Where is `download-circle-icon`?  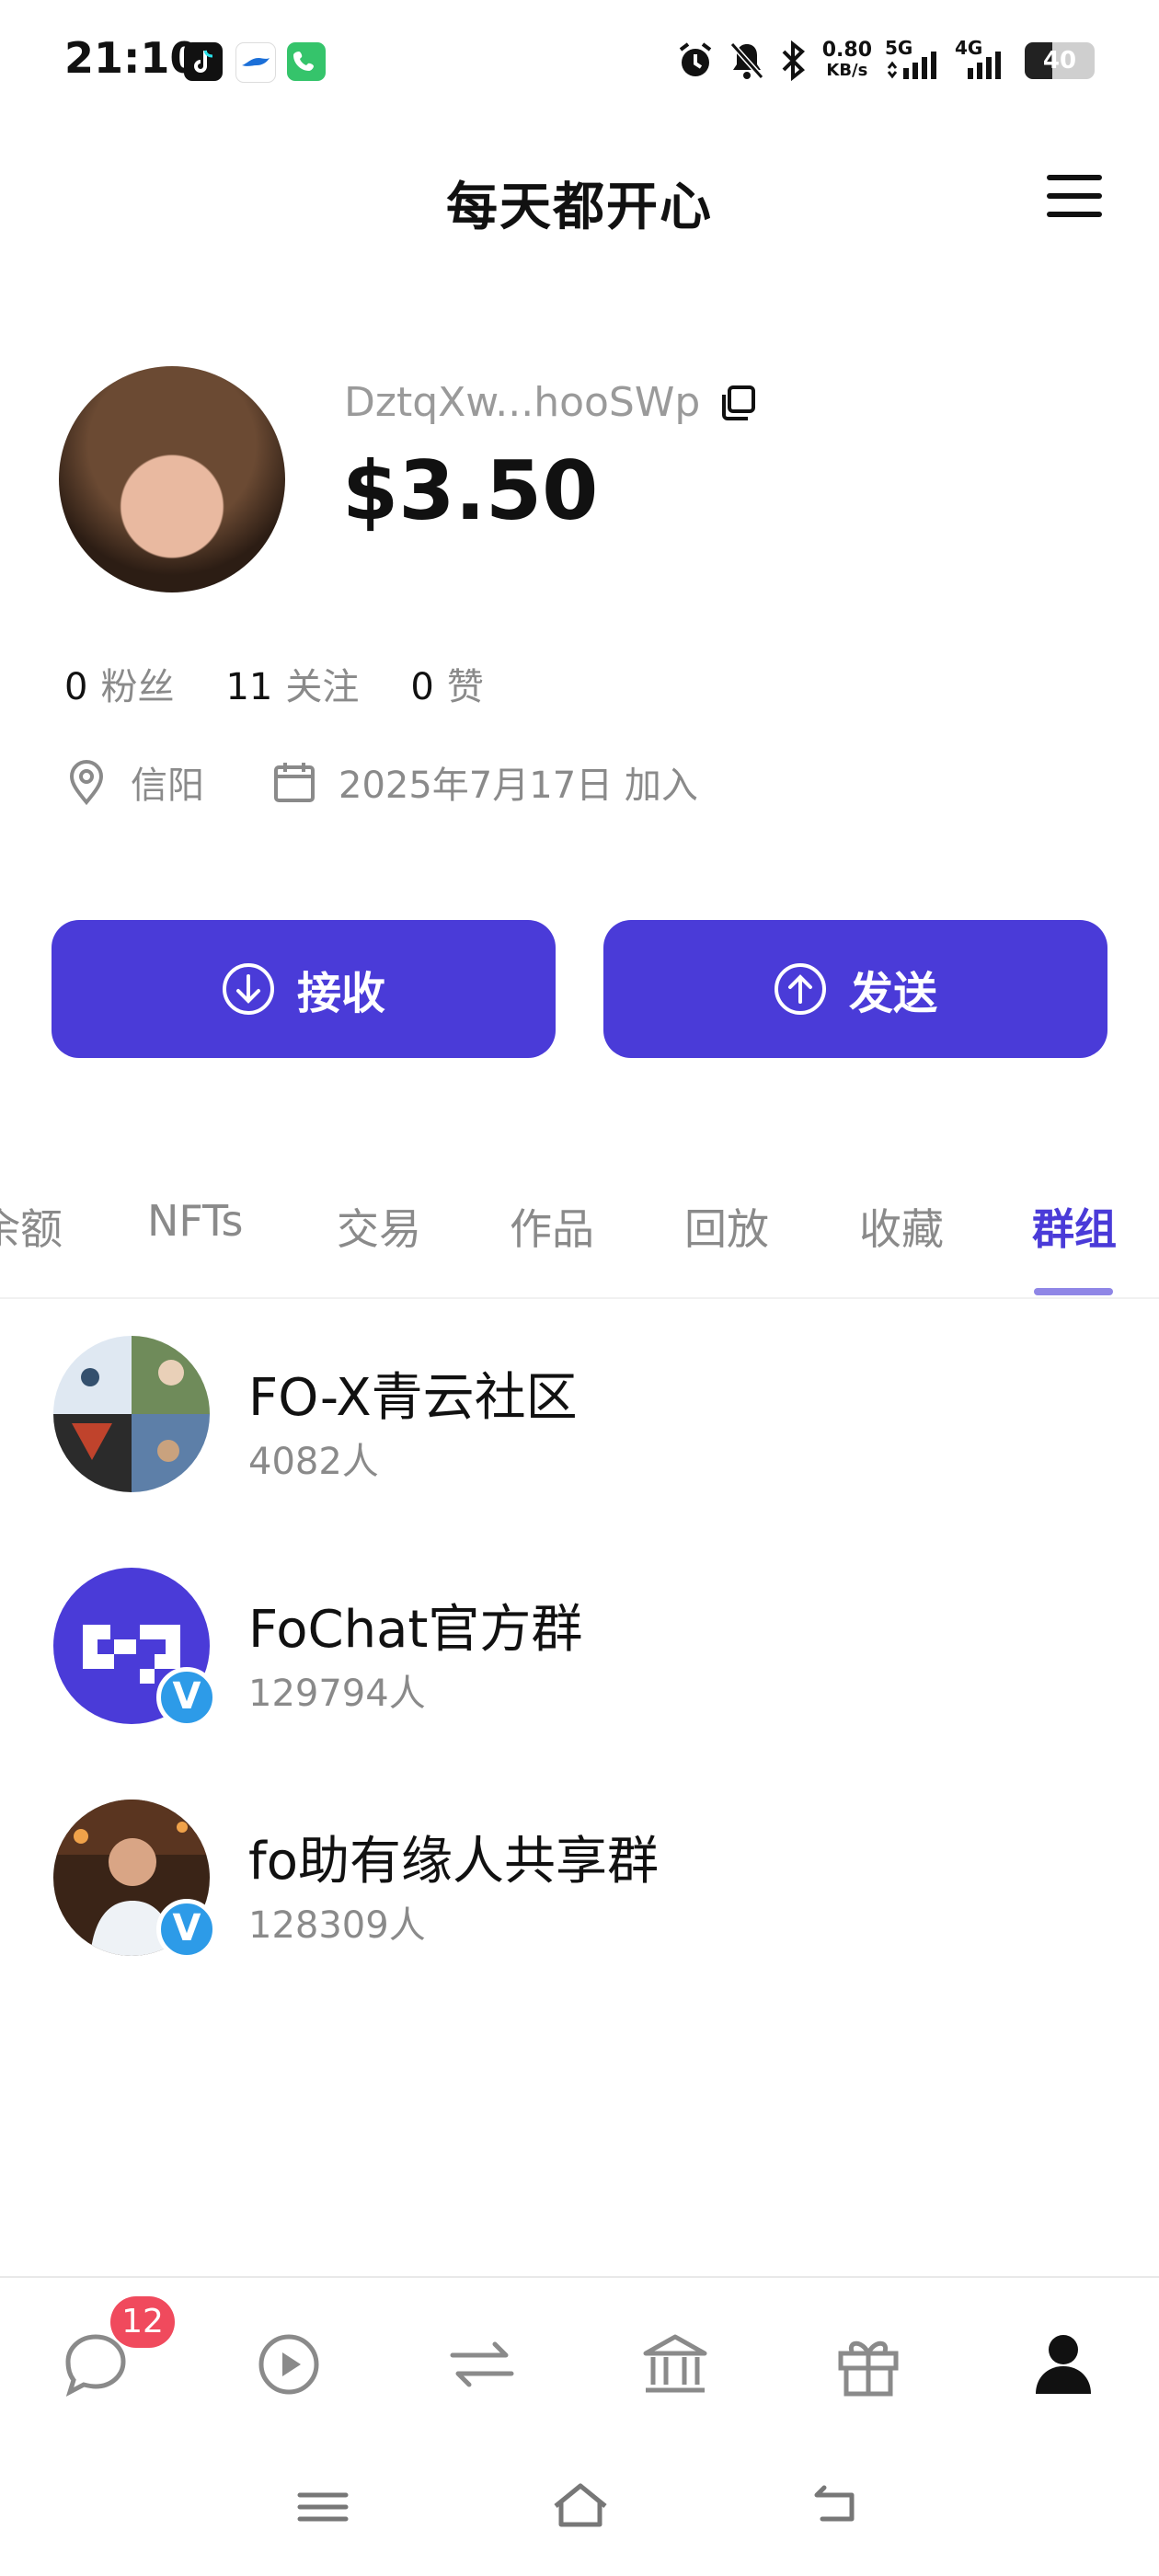 download-circle-icon is located at coordinates (248, 989).